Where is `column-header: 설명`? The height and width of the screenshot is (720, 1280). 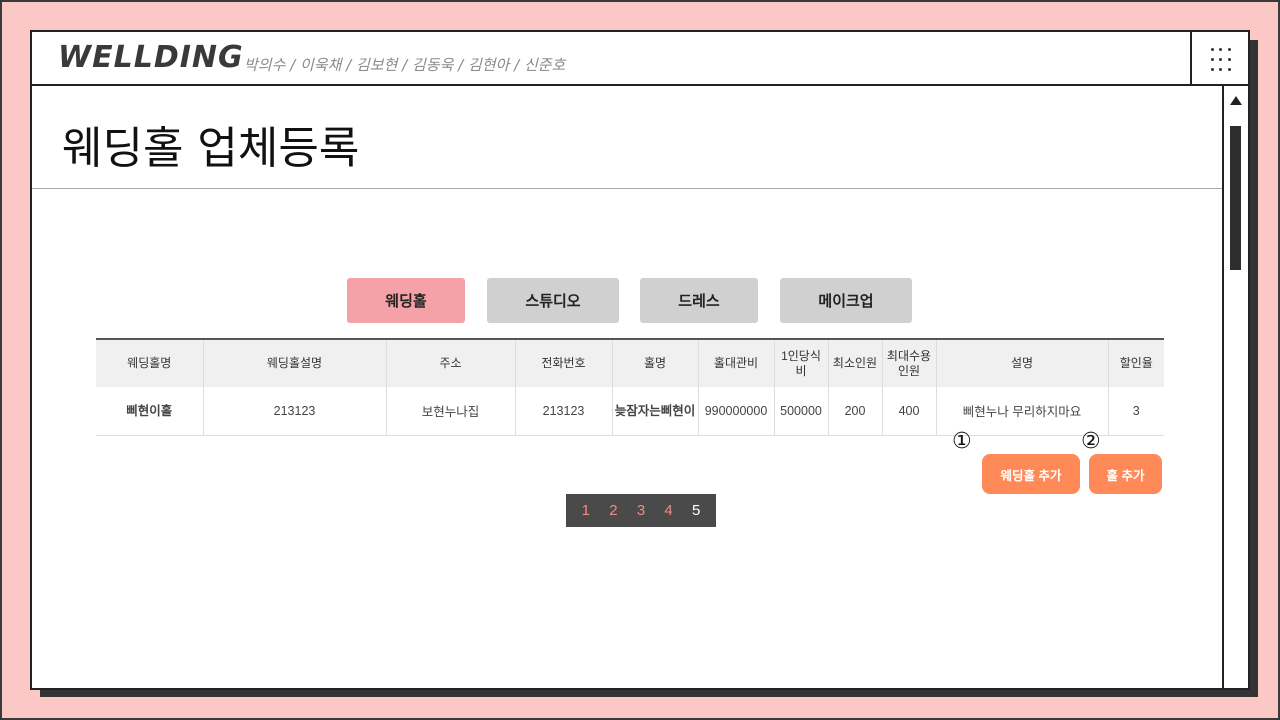
column-header: 설명 is located at coordinates (1022, 363).